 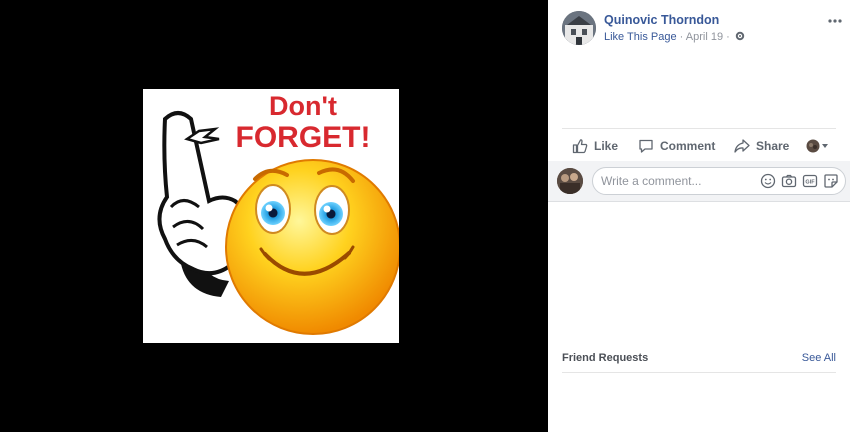 I want to click on comment-composer: GIF, so click(x=699, y=181).